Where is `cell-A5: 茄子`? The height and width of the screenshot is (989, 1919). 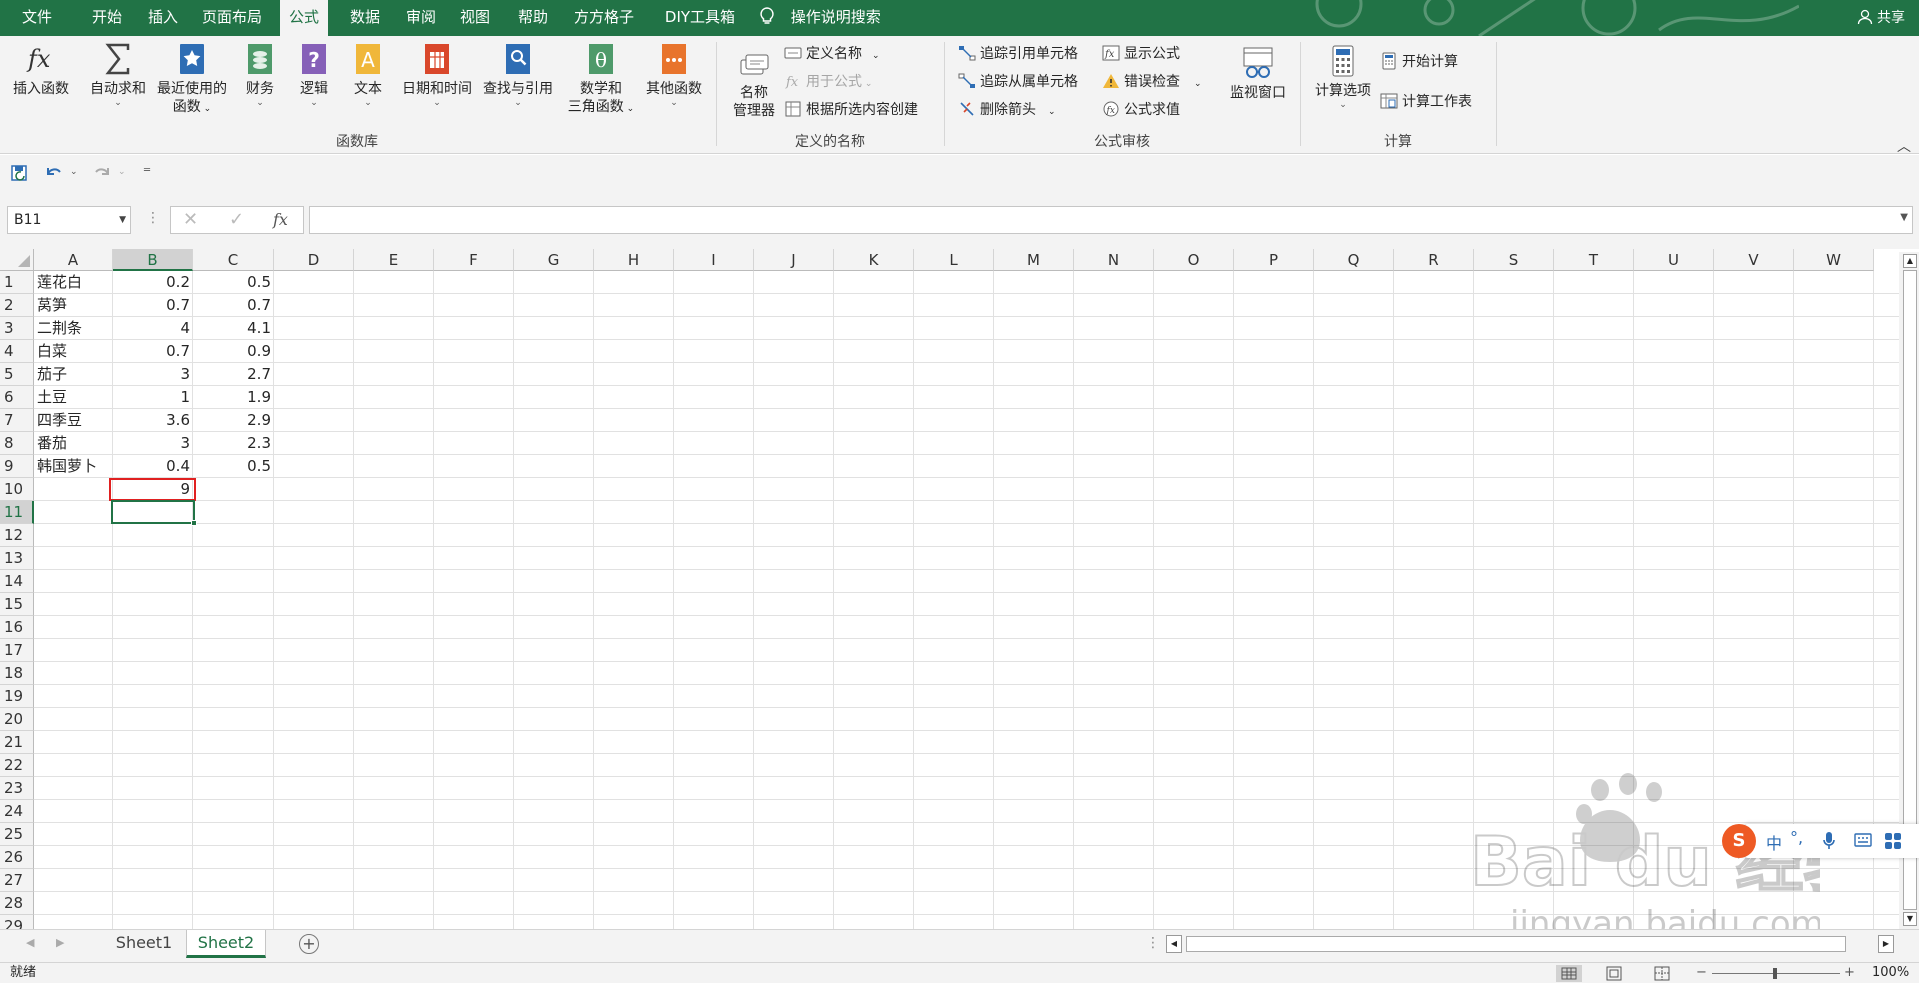 cell-A5: 茄子 is located at coordinates (73, 374).